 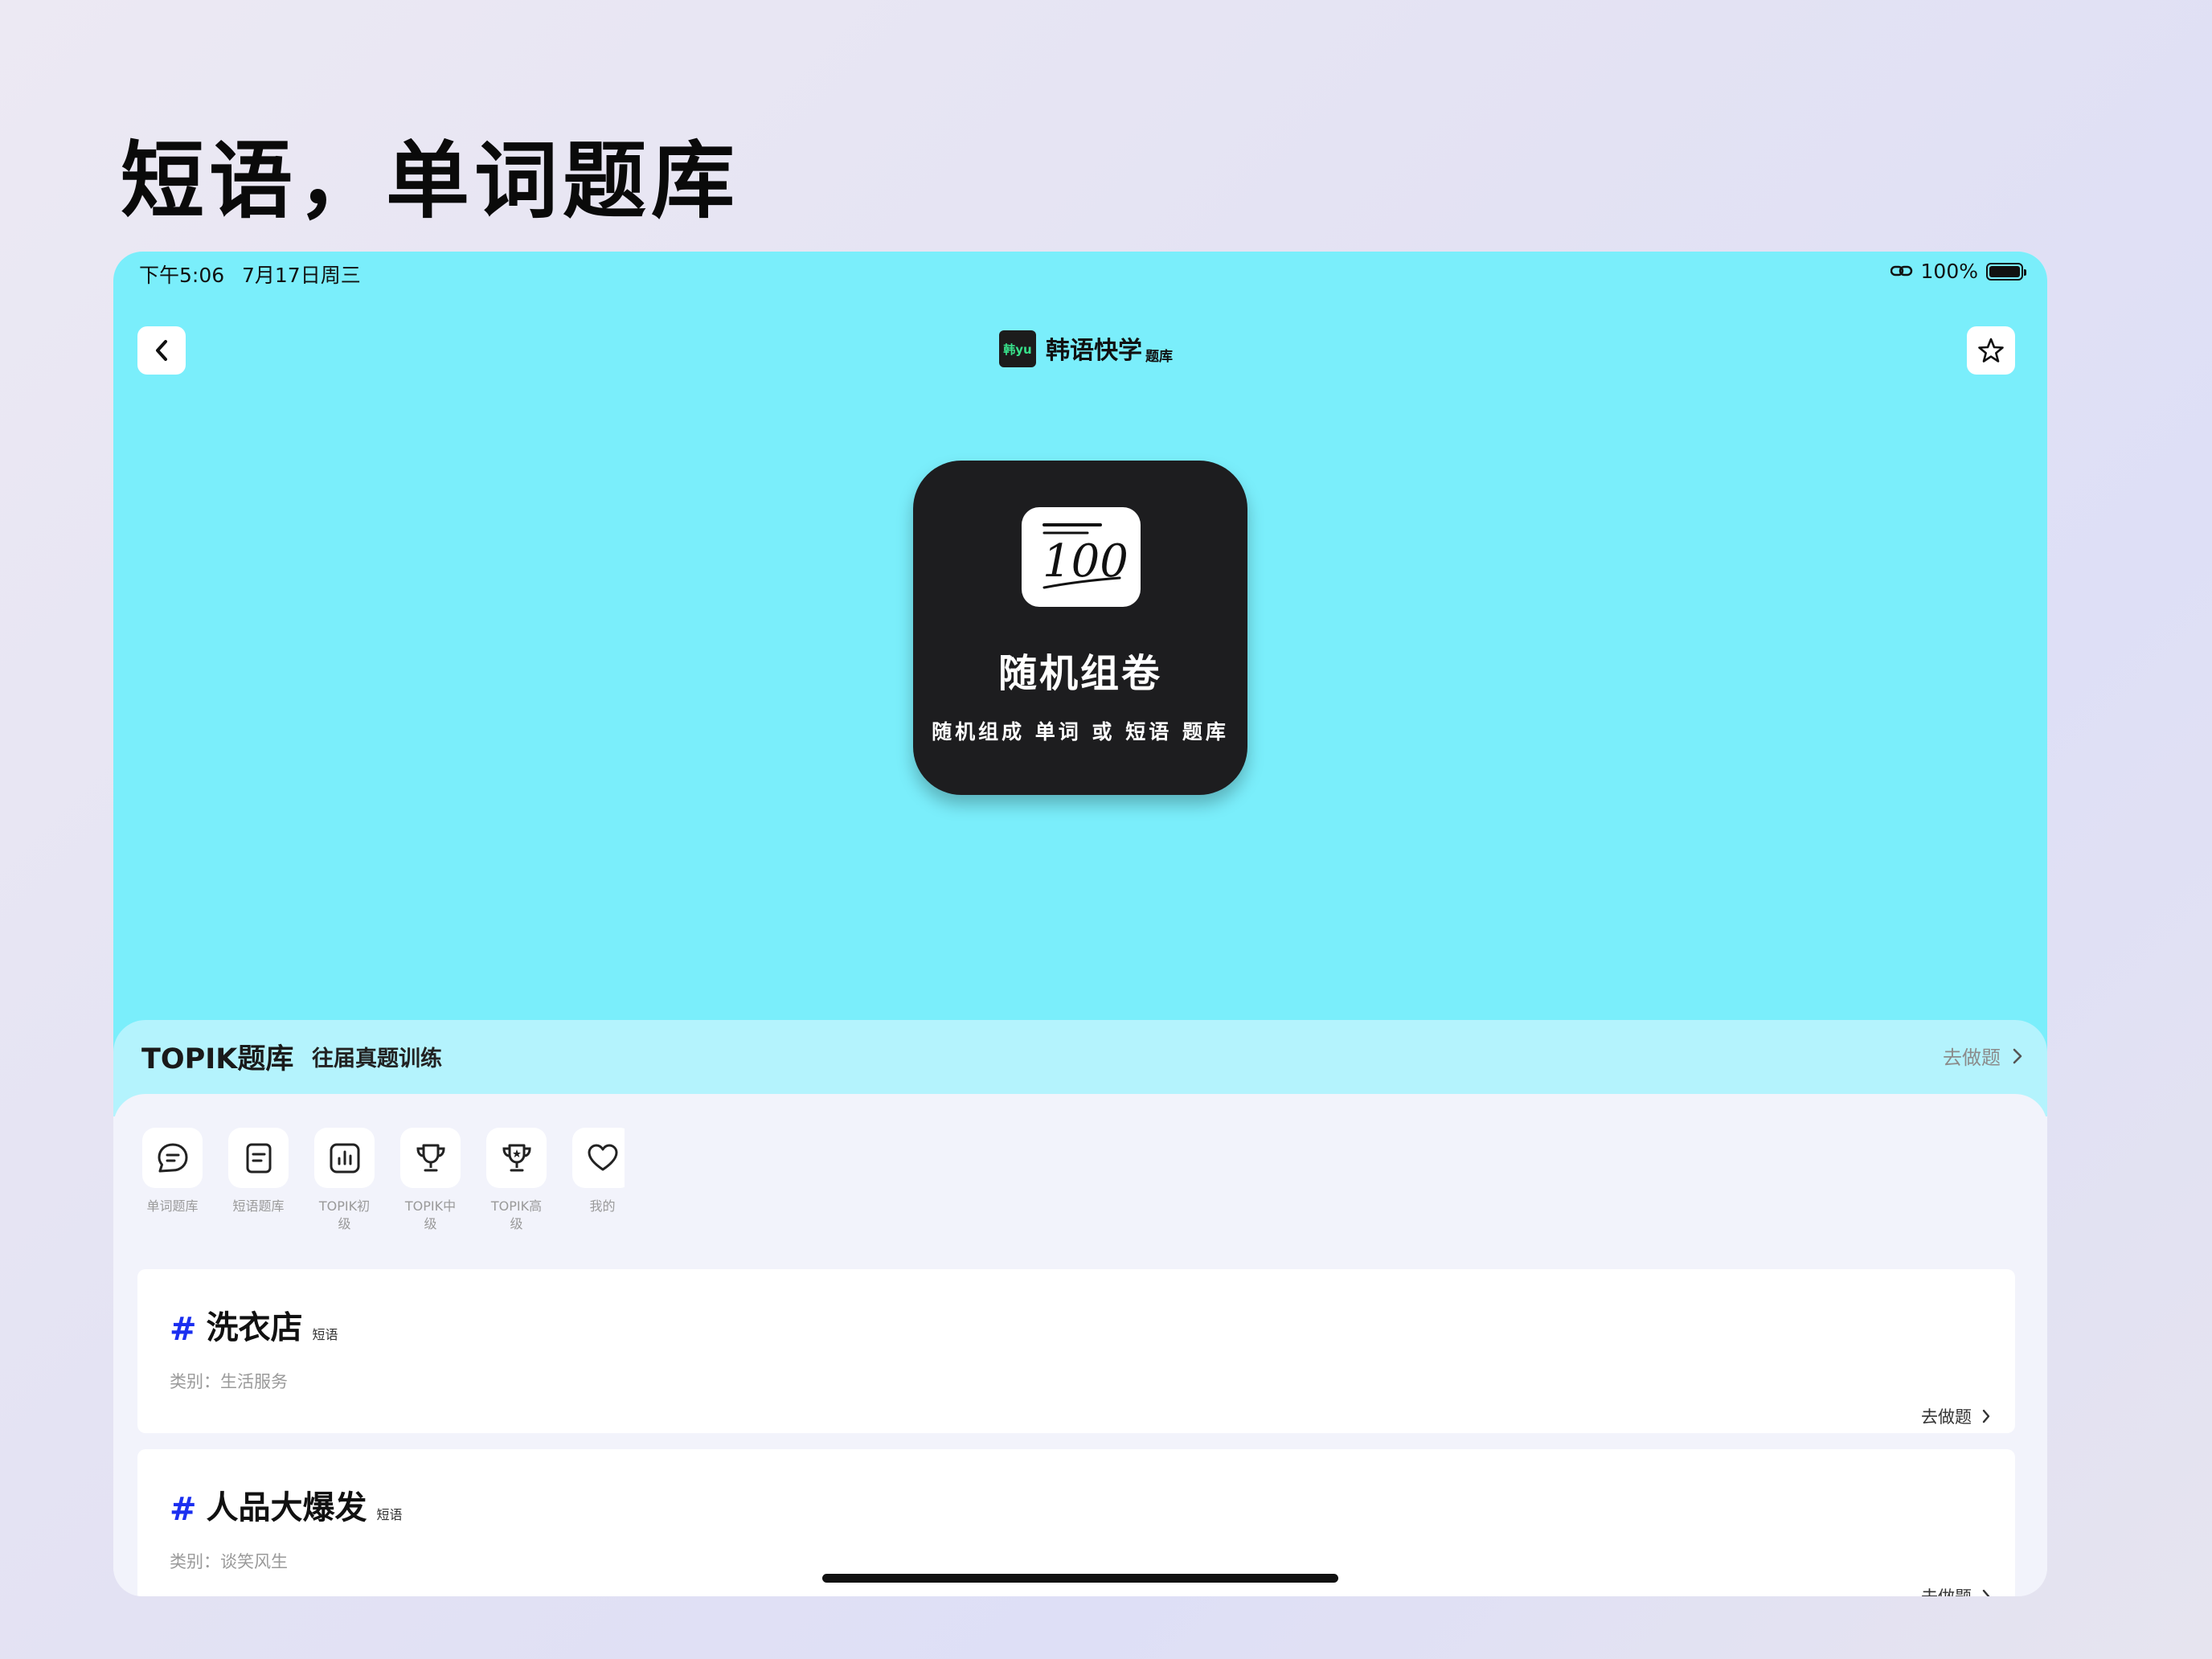 What do you see at coordinates (258, 1206) in the screenshot?
I see `category-label: 短语题库` at bounding box center [258, 1206].